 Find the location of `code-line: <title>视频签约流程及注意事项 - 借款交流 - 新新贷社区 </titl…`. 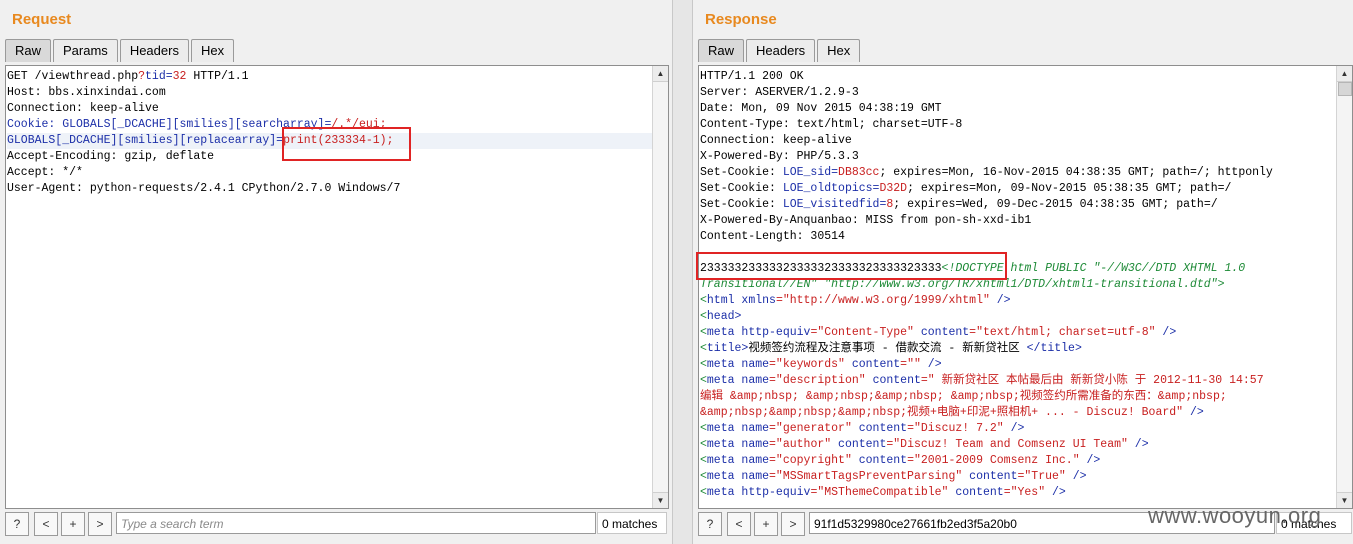

code-line: <title>视频签约流程及注意事项 - 借款交流 - 新新贷社区 </titl… is located at coordinates (1018, 349).